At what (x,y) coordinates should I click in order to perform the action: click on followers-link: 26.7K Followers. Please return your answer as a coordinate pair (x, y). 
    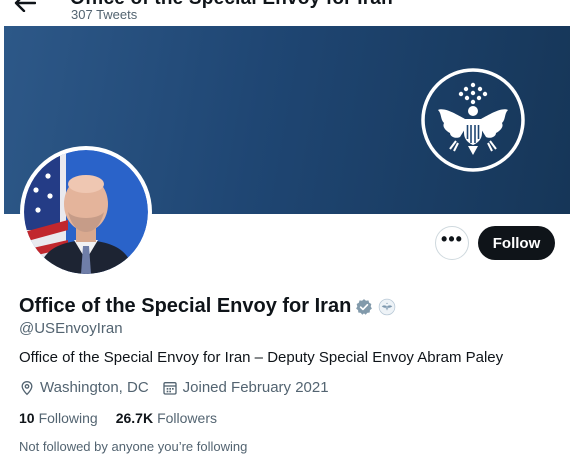
    Looking at the image, I should click on (166, 418).